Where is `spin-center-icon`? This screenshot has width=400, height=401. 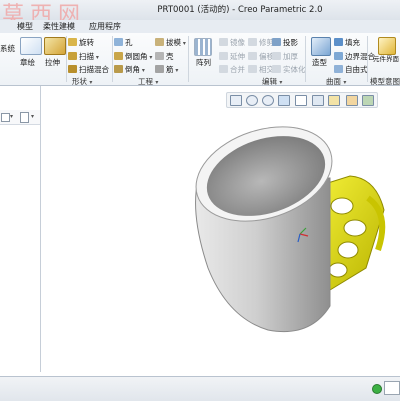 spin-center-icon is located at coordinates (368, 100).